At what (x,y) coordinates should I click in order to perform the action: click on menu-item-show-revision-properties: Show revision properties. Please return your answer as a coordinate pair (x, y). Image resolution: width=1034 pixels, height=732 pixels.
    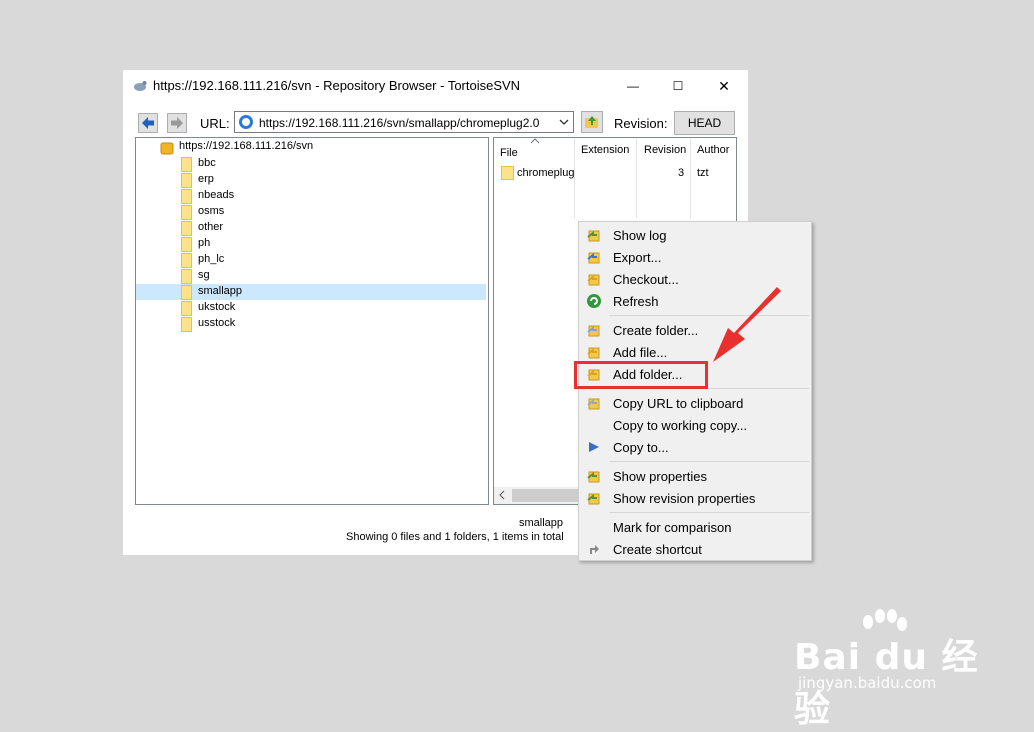
    Looking at the image, I should click on (695, 498).